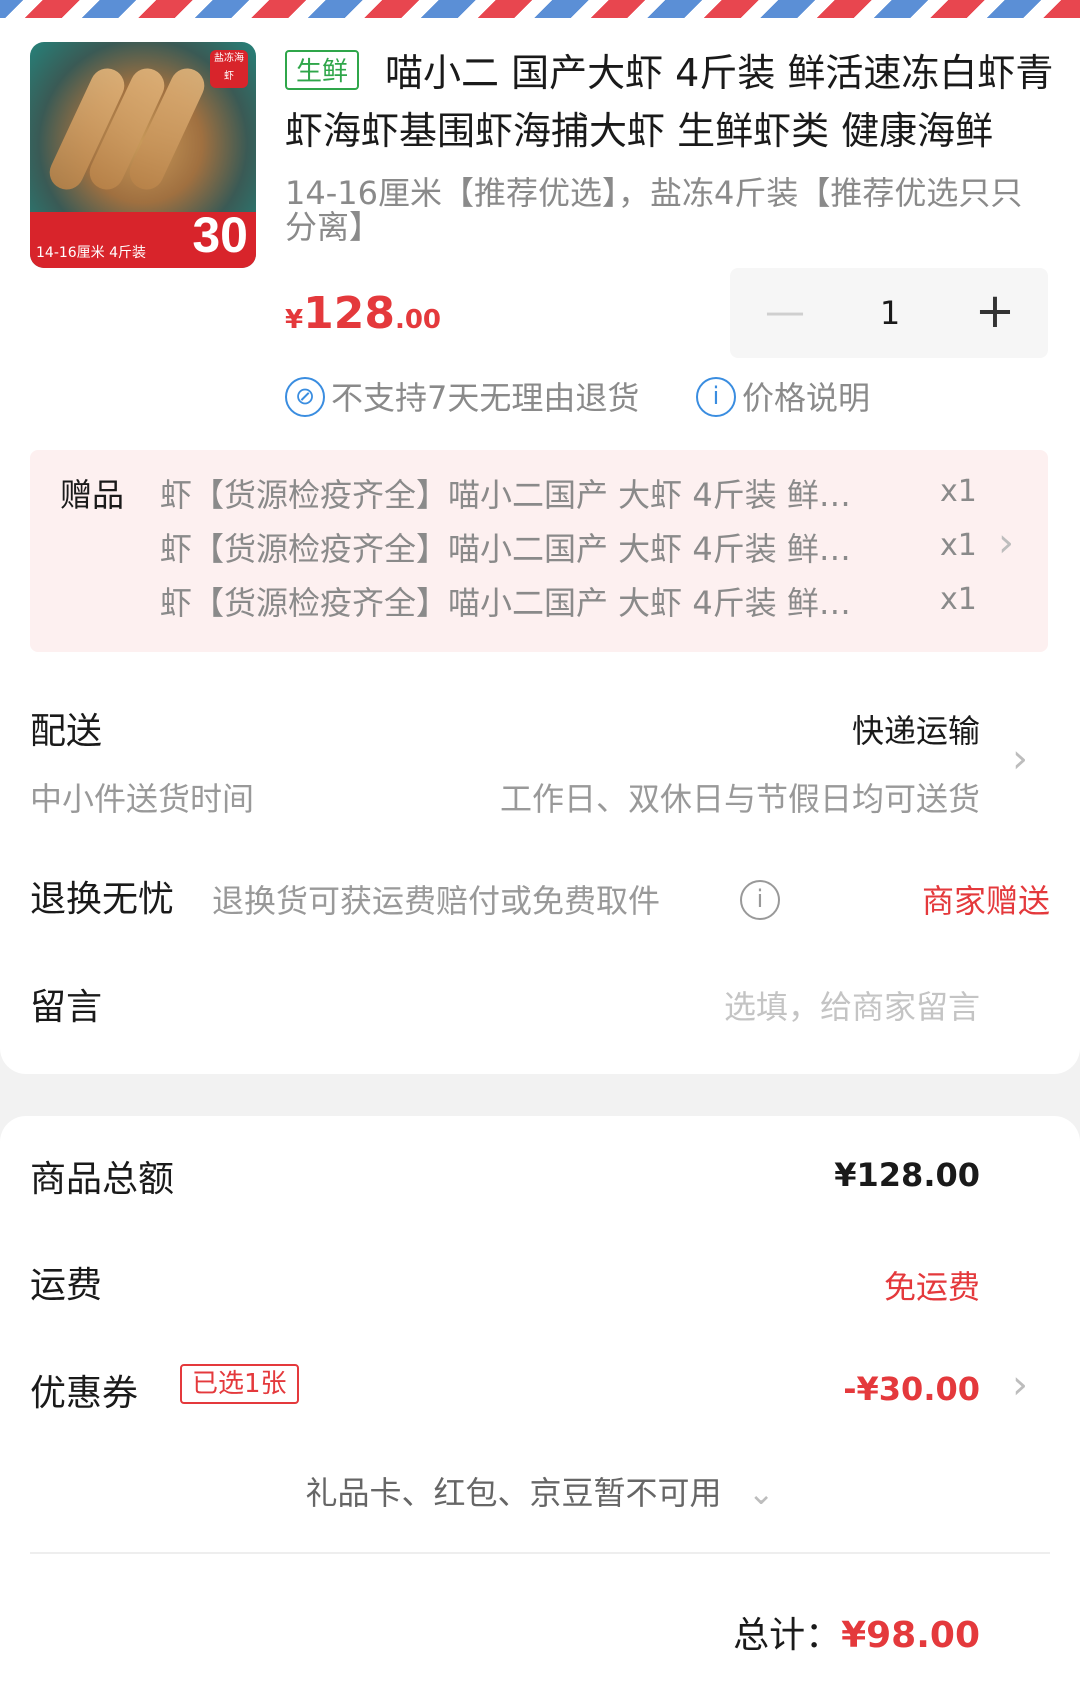 Image resolution: width=1080 pixels, height=1685 pixels. Describe the element at coordinates (670, 102) in the screenshot. I see `product-title: 喵小二 国产大虾 4斤装 鲜活速冻白虾青虾海虾基围虾海捕大虾 生鲜虾类 健康海鲜` at that location.